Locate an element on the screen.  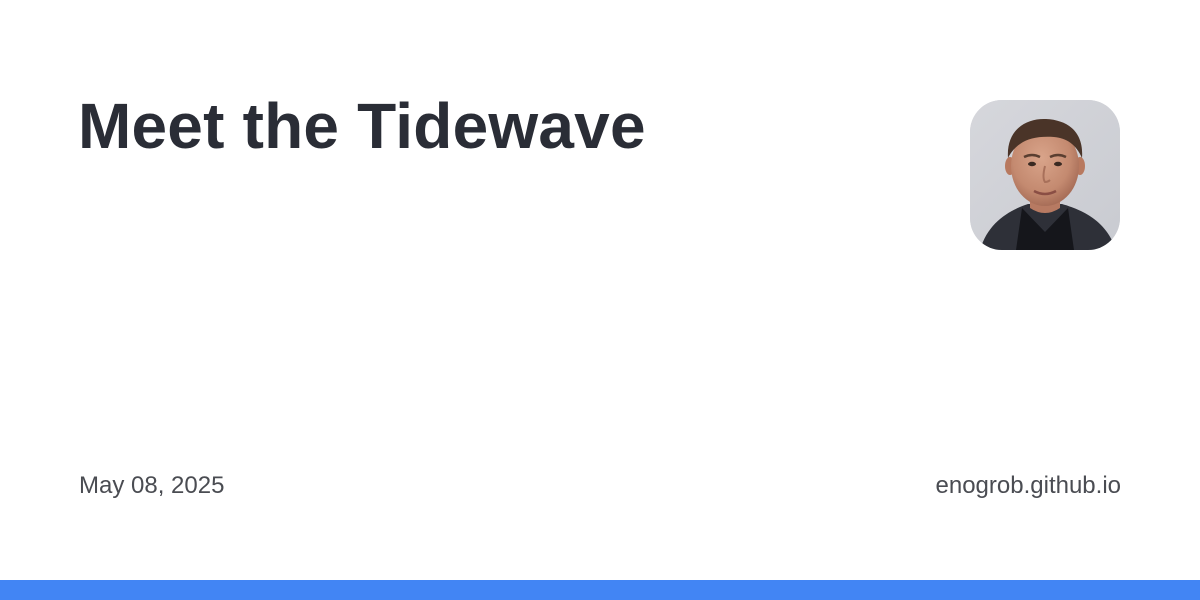
accent-bar is located at coordinates (600, 590).